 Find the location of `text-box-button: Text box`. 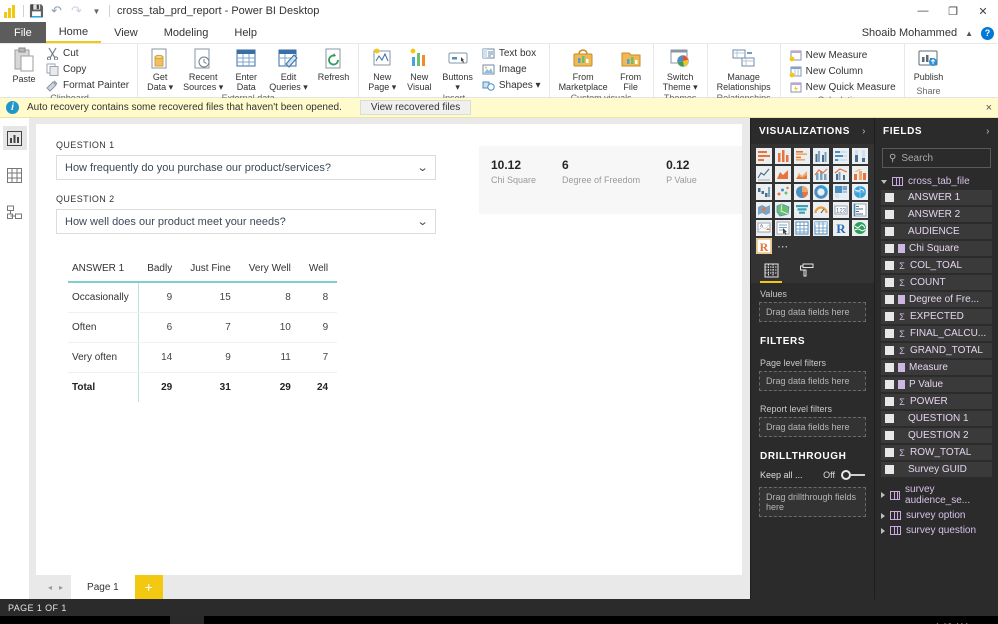

text-box-button: Text box is located at coordinates (511, 53).